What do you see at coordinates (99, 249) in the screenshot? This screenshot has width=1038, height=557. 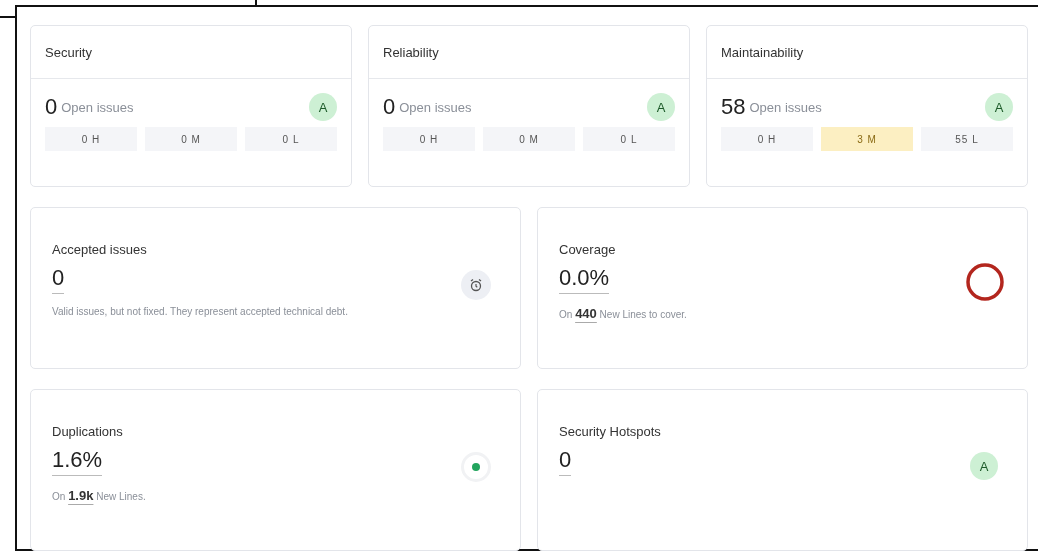 I see `card-title: Accepted issues` at bounding box center [99, 249].